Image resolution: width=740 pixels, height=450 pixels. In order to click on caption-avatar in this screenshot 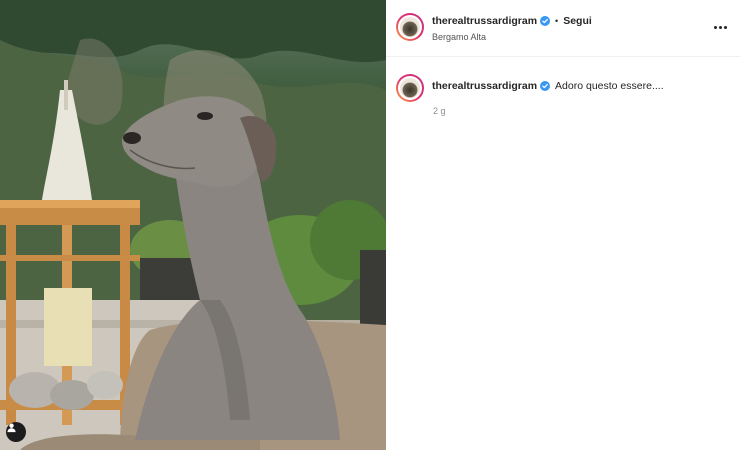, I will do `click(410, 88)`.